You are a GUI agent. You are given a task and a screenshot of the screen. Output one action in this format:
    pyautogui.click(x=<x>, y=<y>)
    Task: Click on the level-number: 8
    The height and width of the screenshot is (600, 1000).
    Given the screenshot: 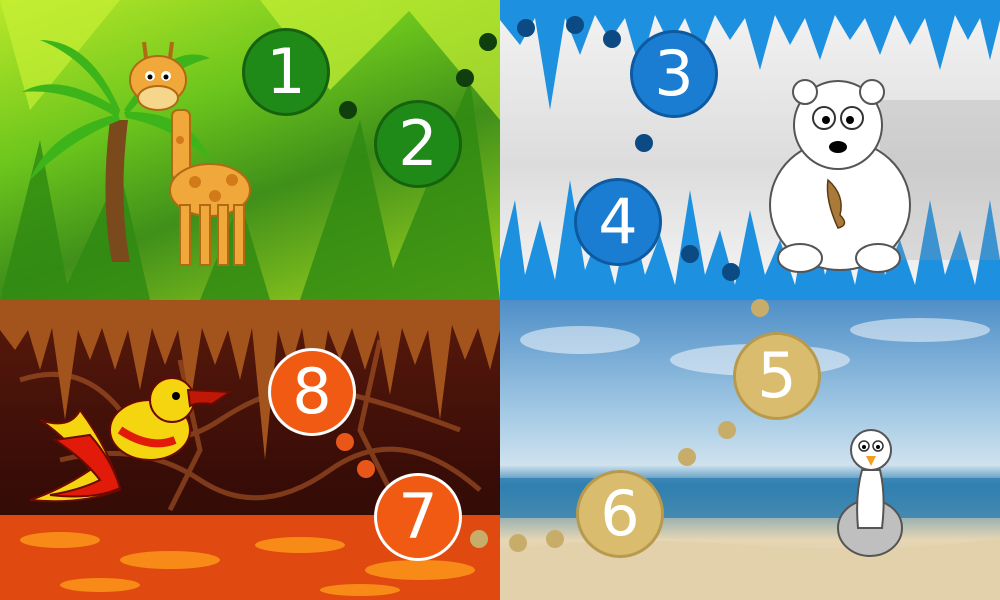 What is the action you would take?
    pyautogui.click(x=312, y=391)
    